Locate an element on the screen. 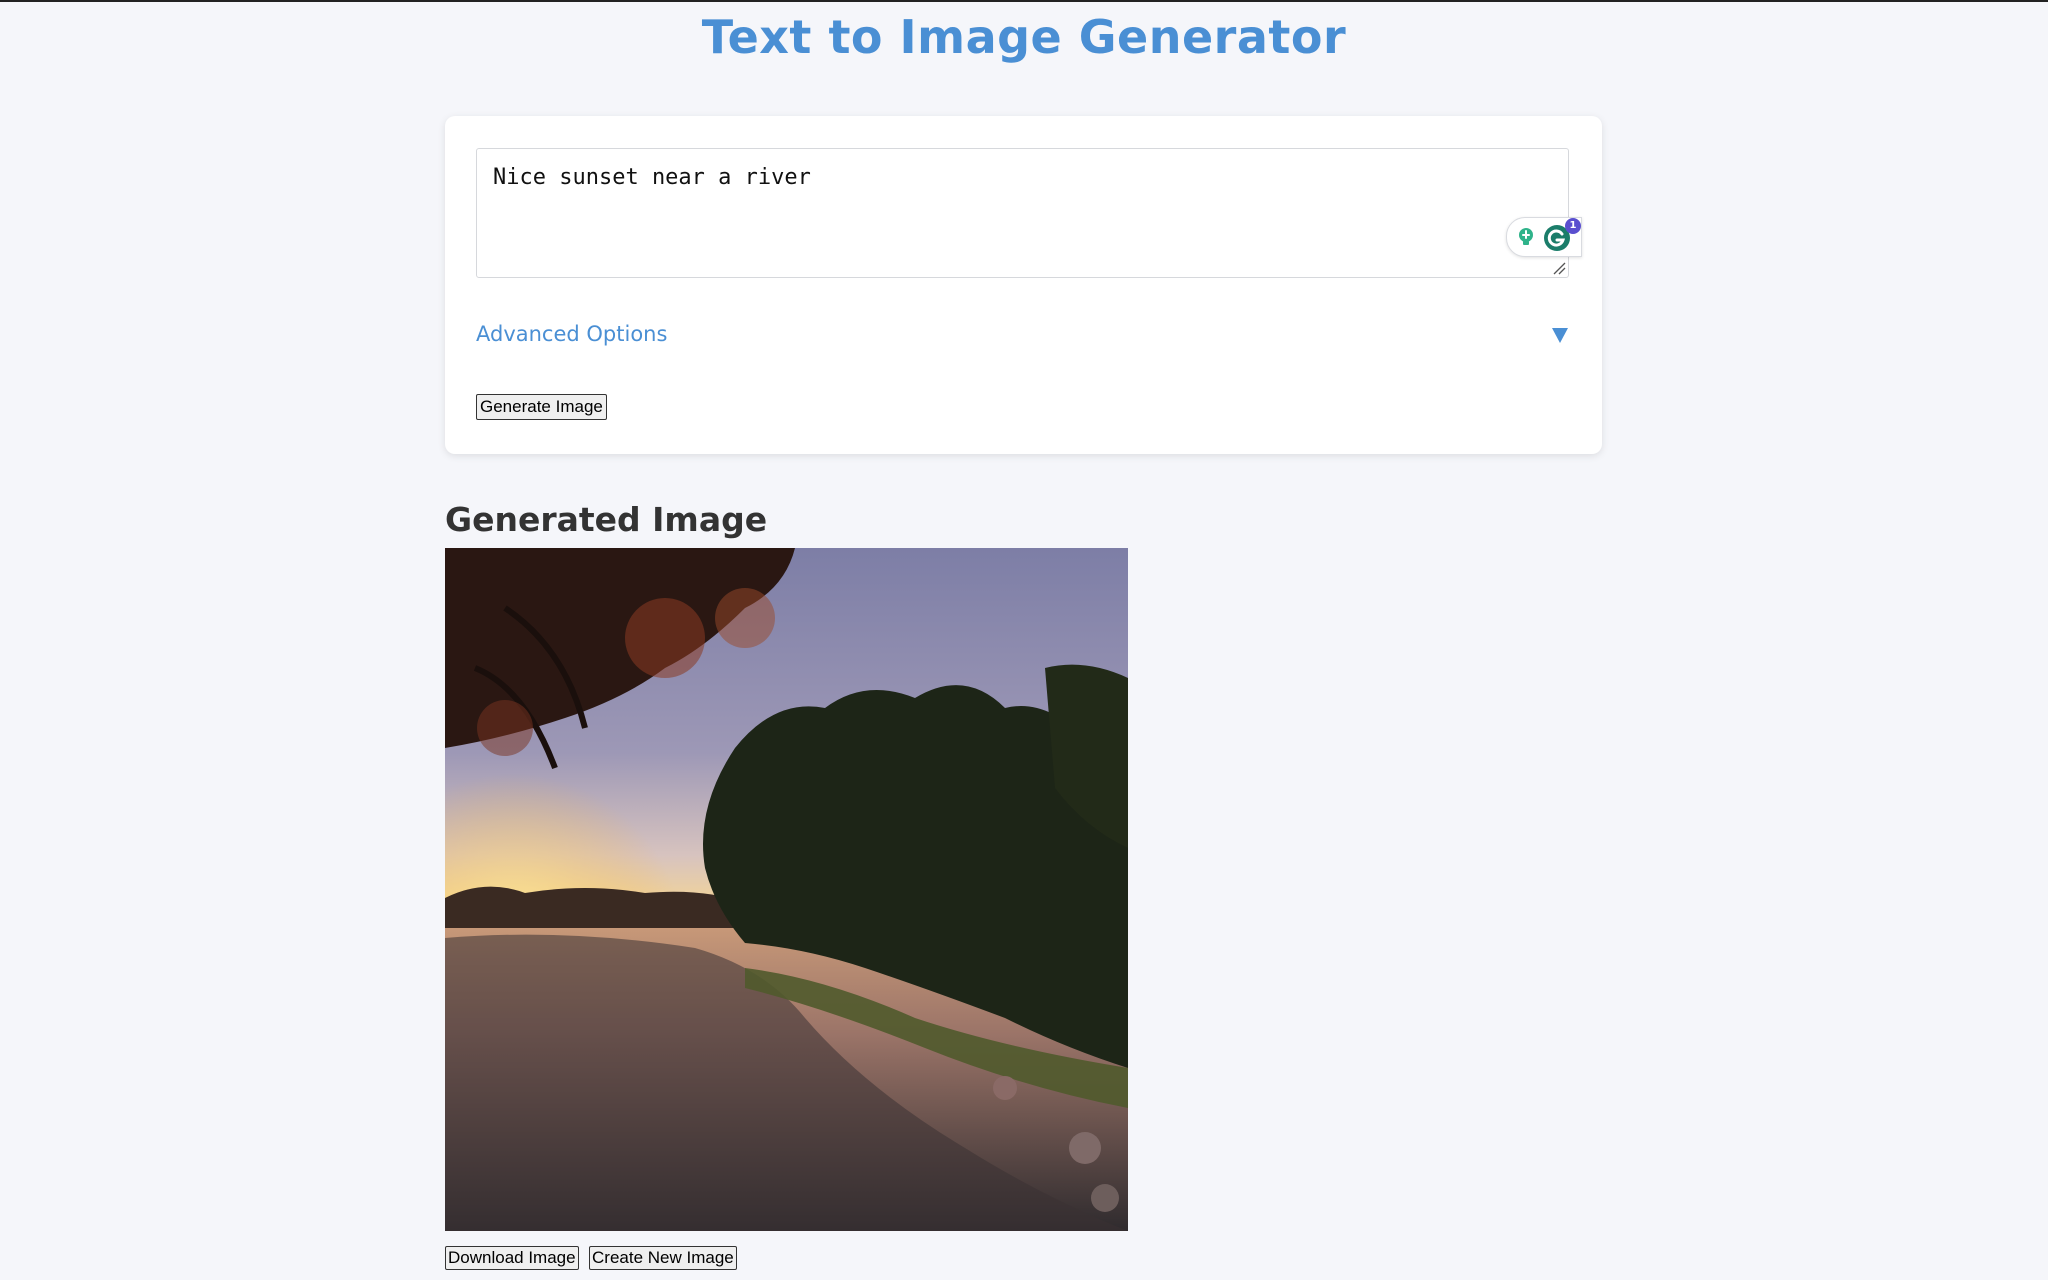 Image resolution: width=2048 pixels, height=1280 pixels. download-image-button: Download Image is located at coordinates (512, 1258).